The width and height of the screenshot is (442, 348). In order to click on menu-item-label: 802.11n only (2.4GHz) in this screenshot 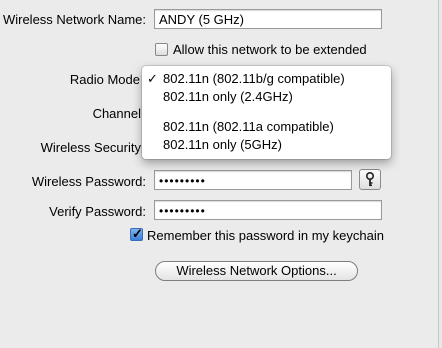, I will do `click(228, 96)`.